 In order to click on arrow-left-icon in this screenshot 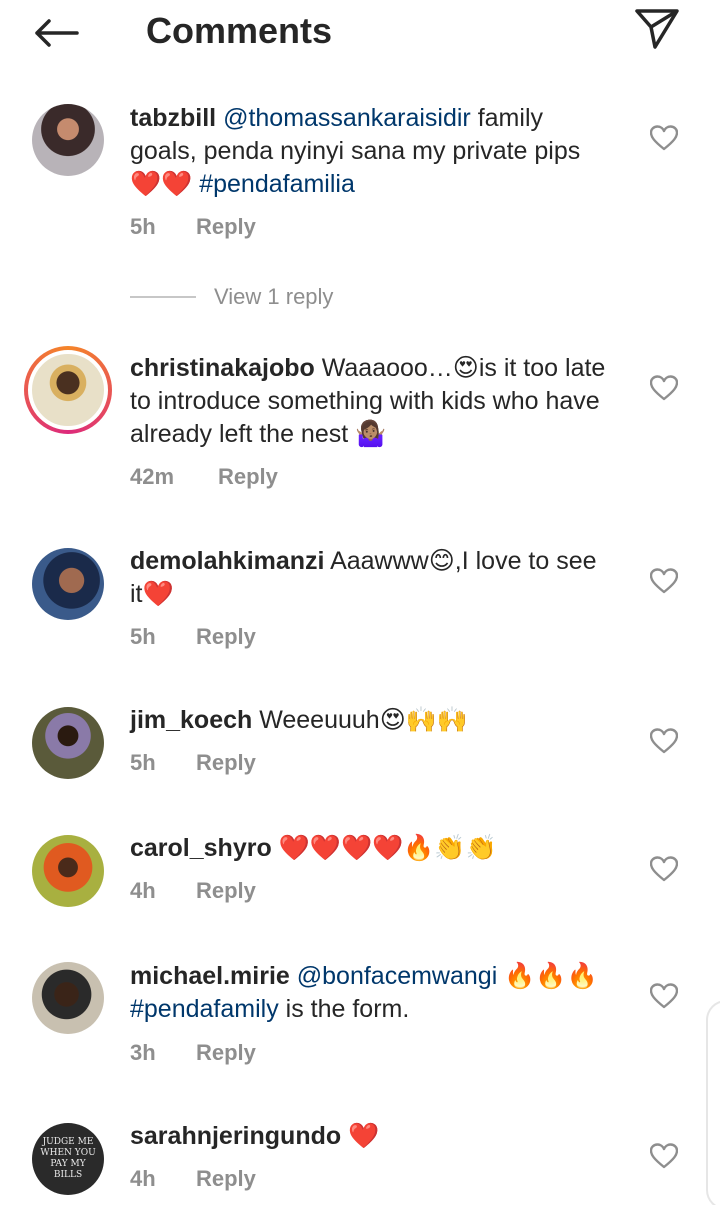, I will do `click(57, 33)`.